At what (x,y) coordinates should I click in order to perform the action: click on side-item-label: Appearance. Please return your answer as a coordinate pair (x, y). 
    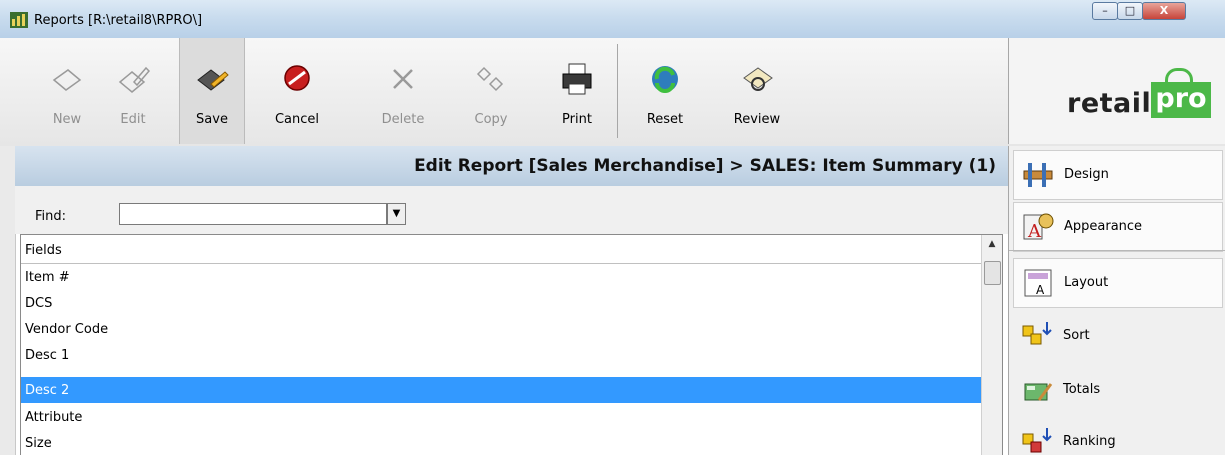
    Looking at the image, I should click on (1103, 226).